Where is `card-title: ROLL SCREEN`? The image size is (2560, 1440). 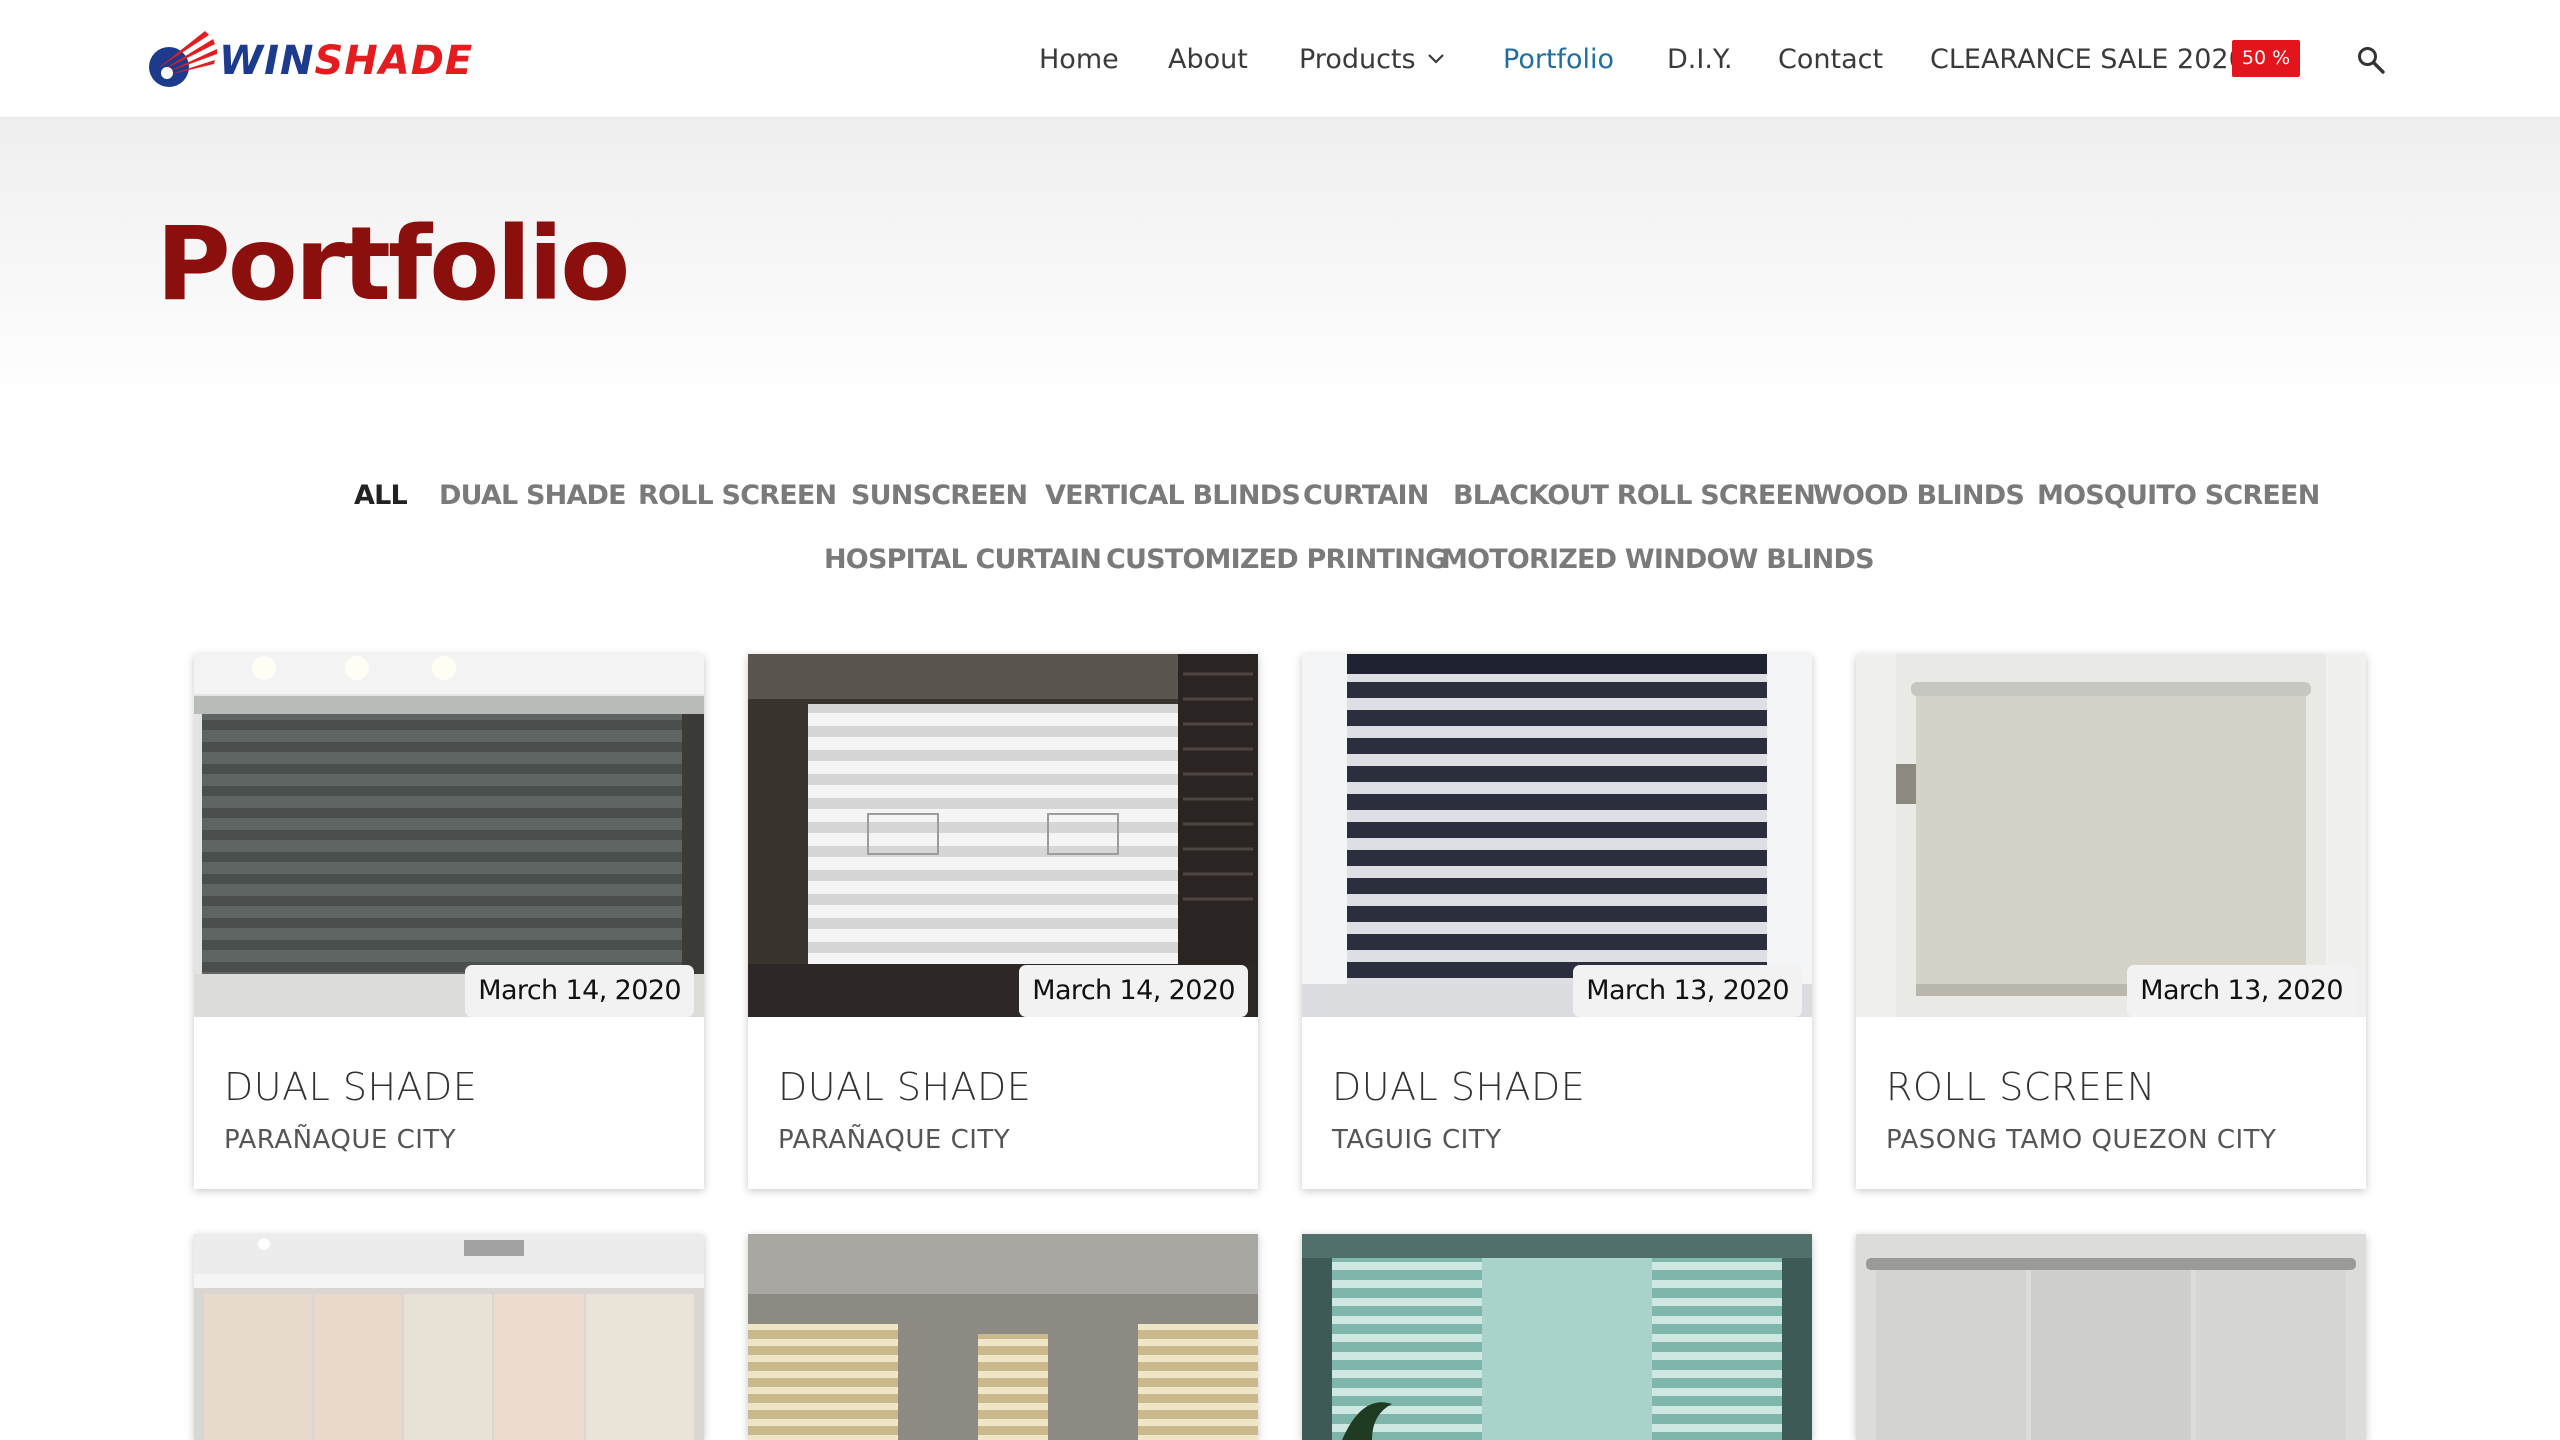 card-title: ROLL SCREEN is located at coordinates (2021, 1087).